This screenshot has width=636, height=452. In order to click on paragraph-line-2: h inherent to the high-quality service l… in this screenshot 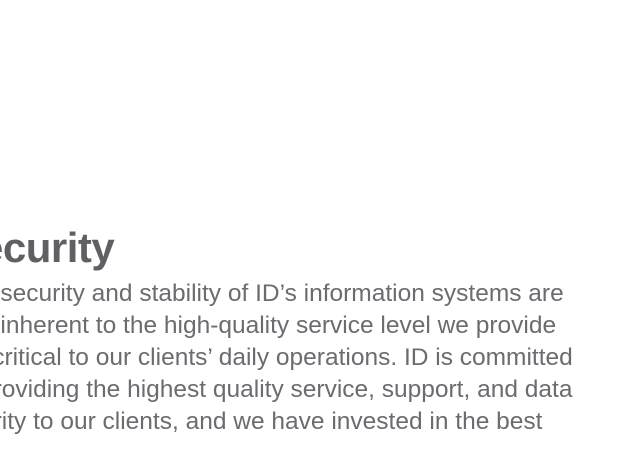, I will do `click(278, 325)`.